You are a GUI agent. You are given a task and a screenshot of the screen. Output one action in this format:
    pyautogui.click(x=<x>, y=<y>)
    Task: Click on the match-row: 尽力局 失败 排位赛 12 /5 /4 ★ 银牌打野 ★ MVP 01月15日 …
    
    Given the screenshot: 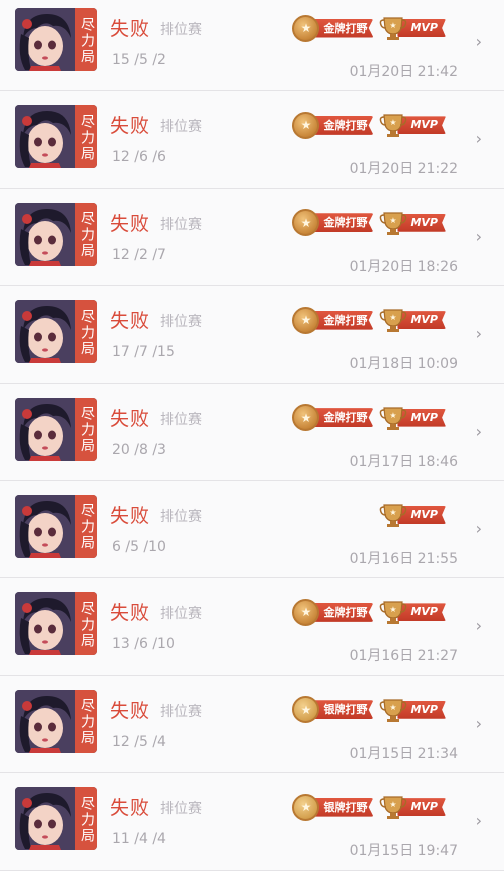 What is the action you would take?
    pyautogui.click(x=252, y=724)
    